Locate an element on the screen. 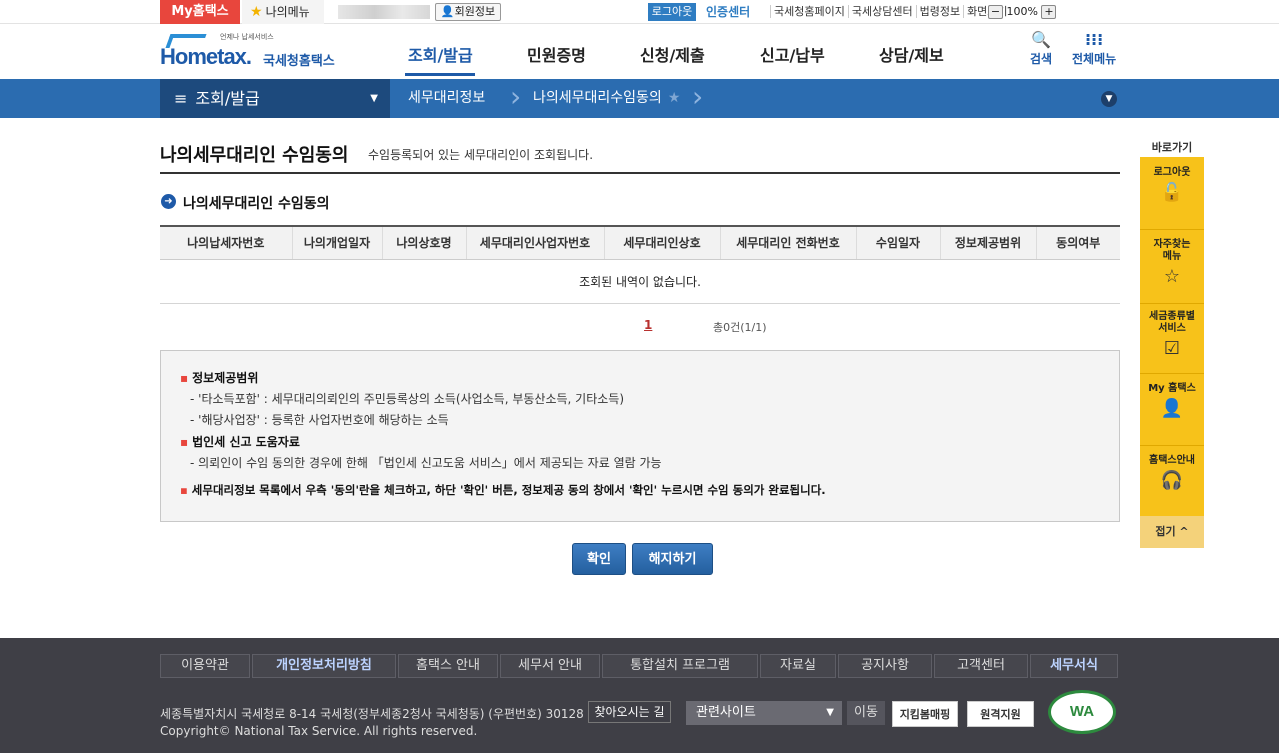 This screenshot has height=753, width=1279. member-info-label: 회원정보 is located at coordinates (475, 11).